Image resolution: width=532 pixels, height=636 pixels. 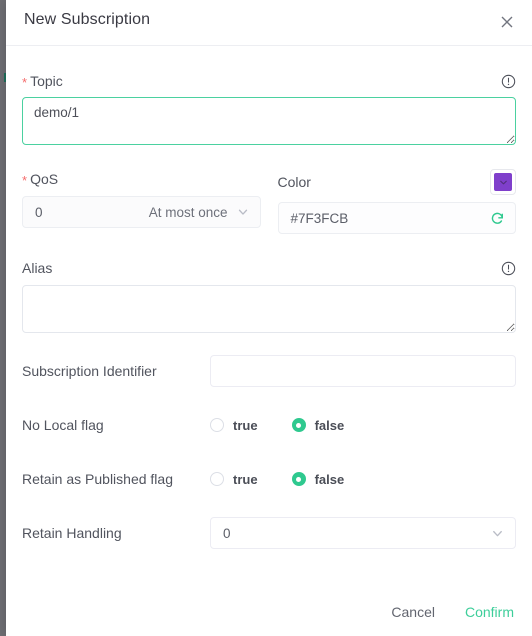 I want to click on no-local-flag-false-label: false, so click(x=329, y=425).